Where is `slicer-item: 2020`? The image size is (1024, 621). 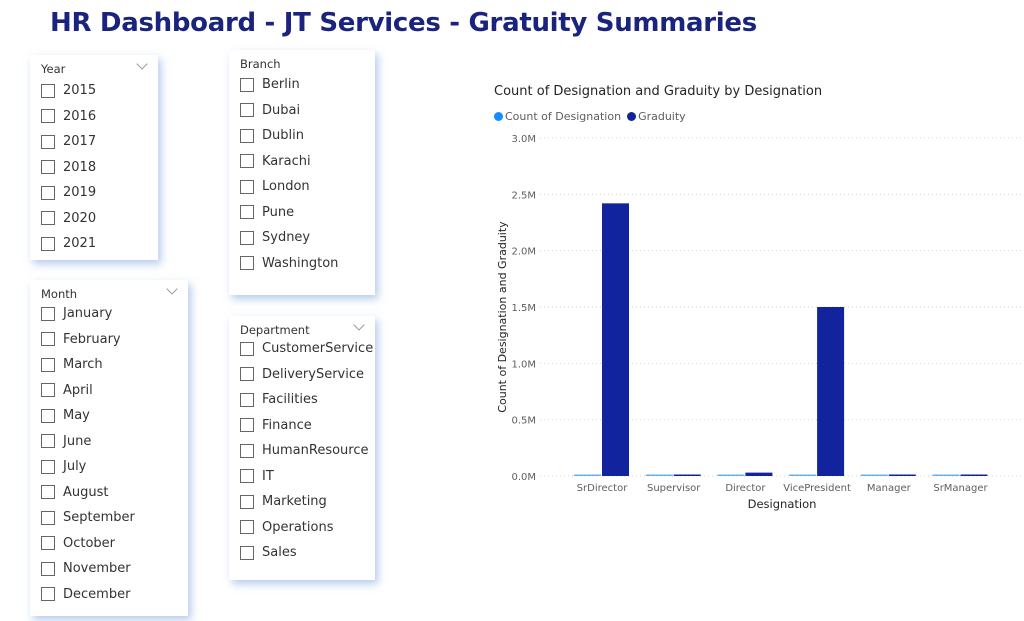
slicer-item: 2020 is located at coordinates (68, 219).